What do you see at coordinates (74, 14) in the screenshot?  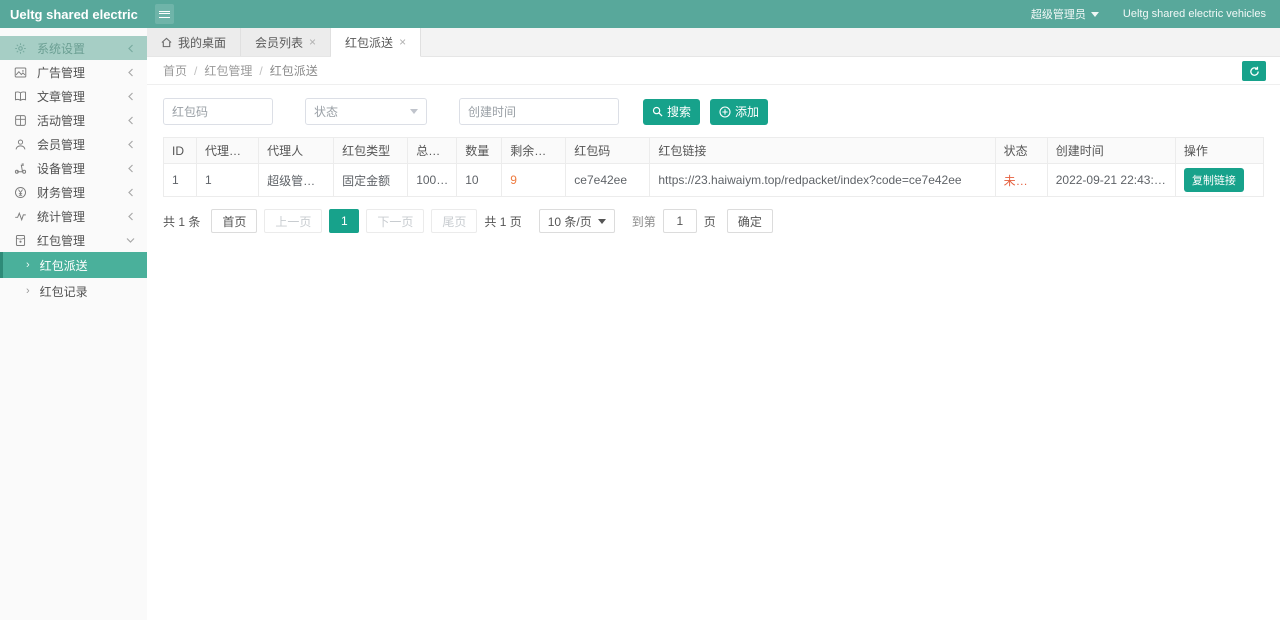 I see `app-title: Ueltg shared electric` at bounding box center [74, 14].